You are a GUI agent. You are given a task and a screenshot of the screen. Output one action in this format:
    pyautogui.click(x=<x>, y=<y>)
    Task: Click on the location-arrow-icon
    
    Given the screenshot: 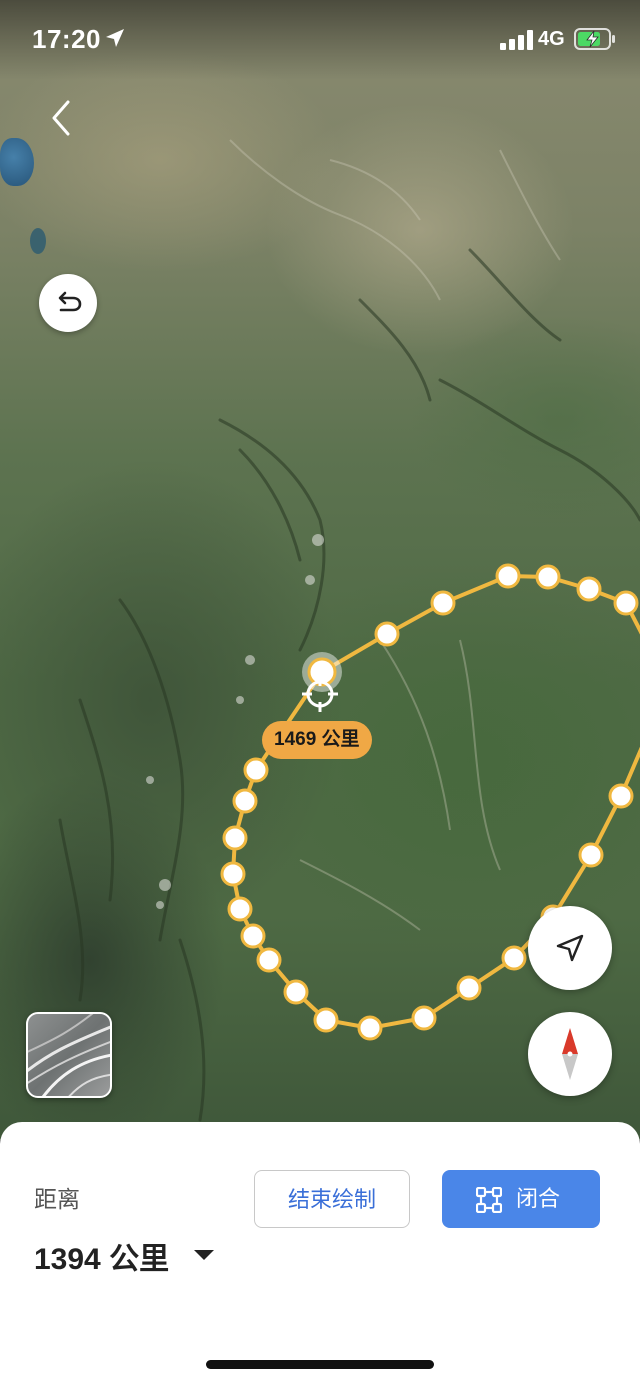 What is the action you would take?
    pyautogui.click(x=115, y=38)
    